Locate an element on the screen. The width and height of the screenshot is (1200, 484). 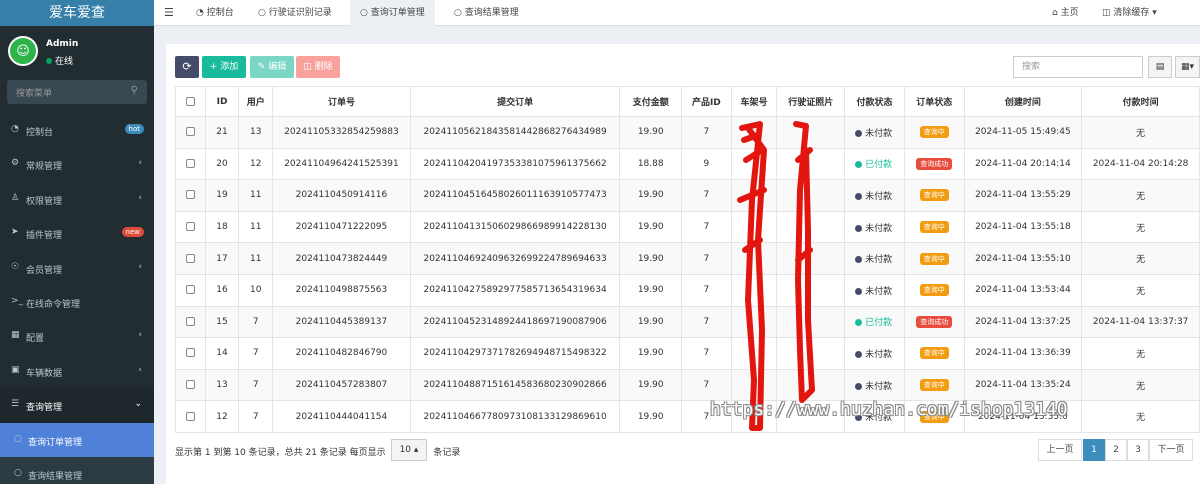
sidebar-item-query-results: ○ 查询结果管理 is located at coordinates (77, 470).